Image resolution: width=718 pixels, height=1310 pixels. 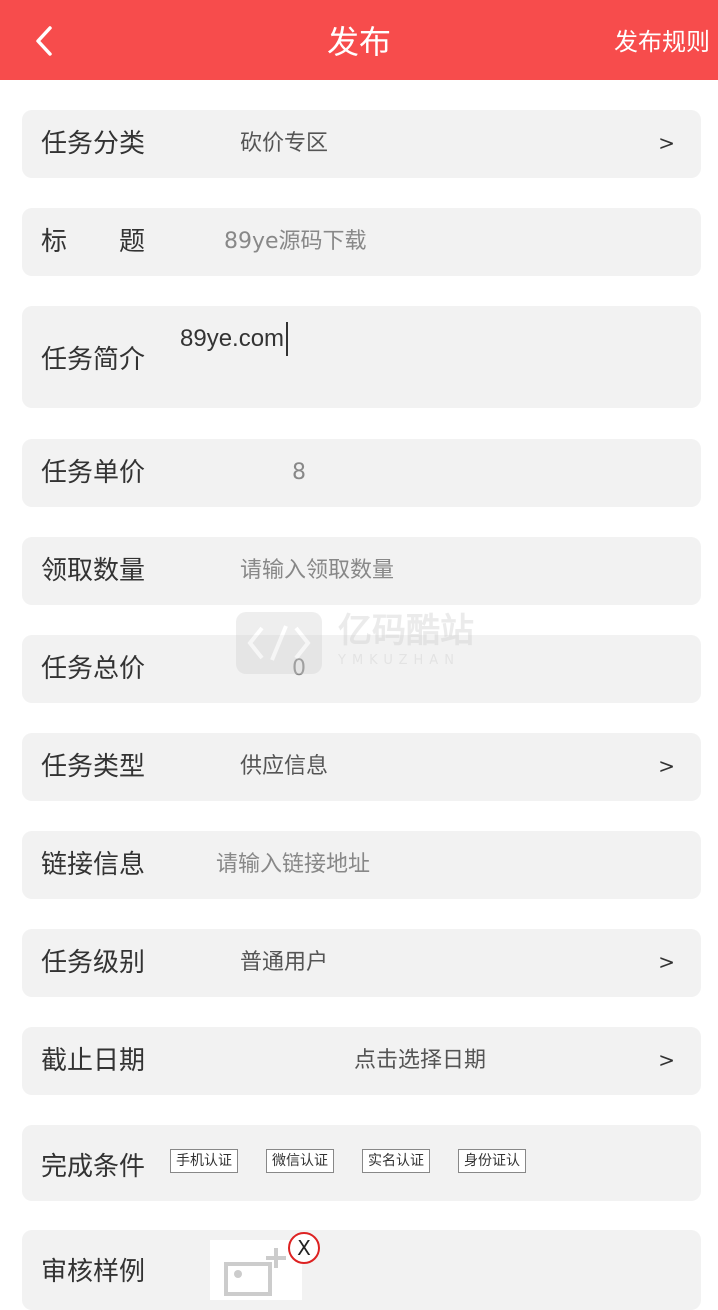 What do you see at coordinates (93, 571) in the screenshot?
I see `quantity-label: 领取数量` at bounding box center [93, 571].